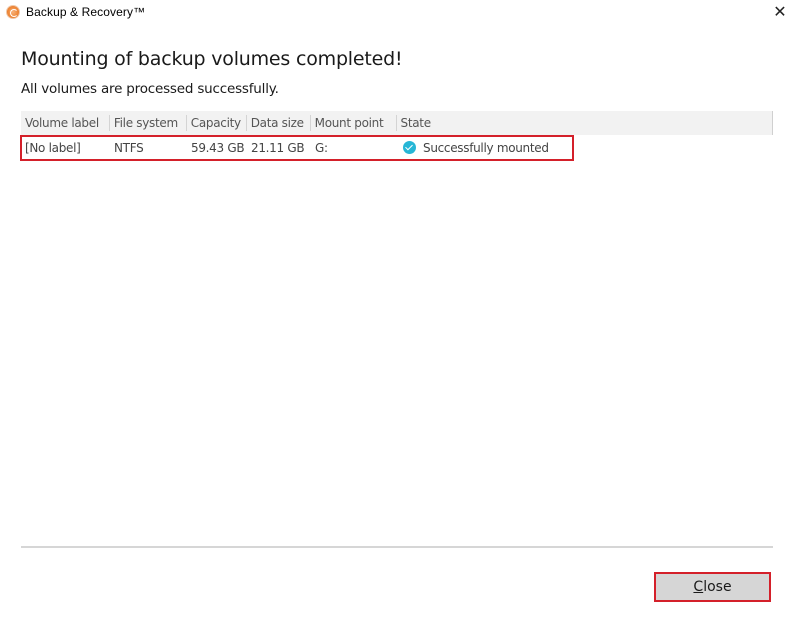 The image size is (795, 623). Describe the element at coordinates (53, 147) in the screenshot. I see `cell-volume-label: [No label]` at that location.